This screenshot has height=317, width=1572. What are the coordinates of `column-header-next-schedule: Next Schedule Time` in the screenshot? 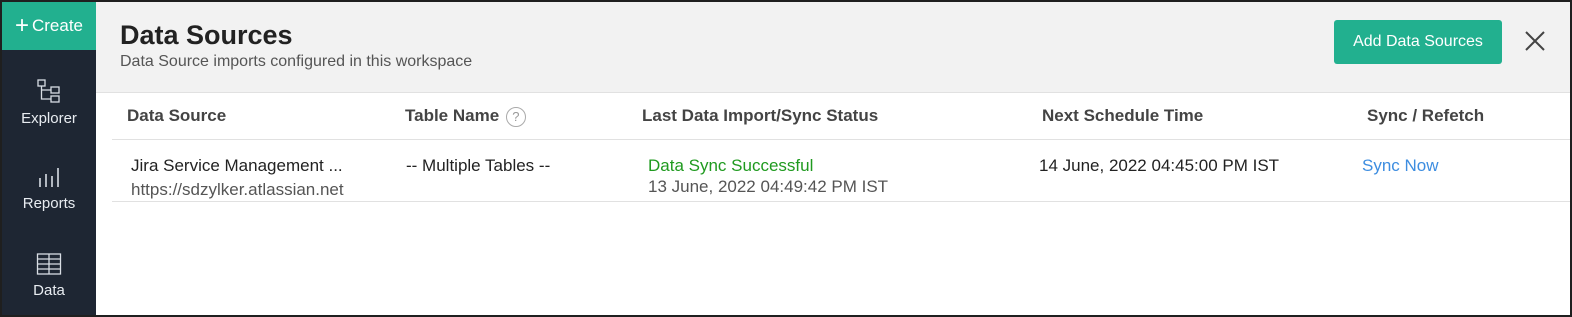 It's located at (1123, 115).